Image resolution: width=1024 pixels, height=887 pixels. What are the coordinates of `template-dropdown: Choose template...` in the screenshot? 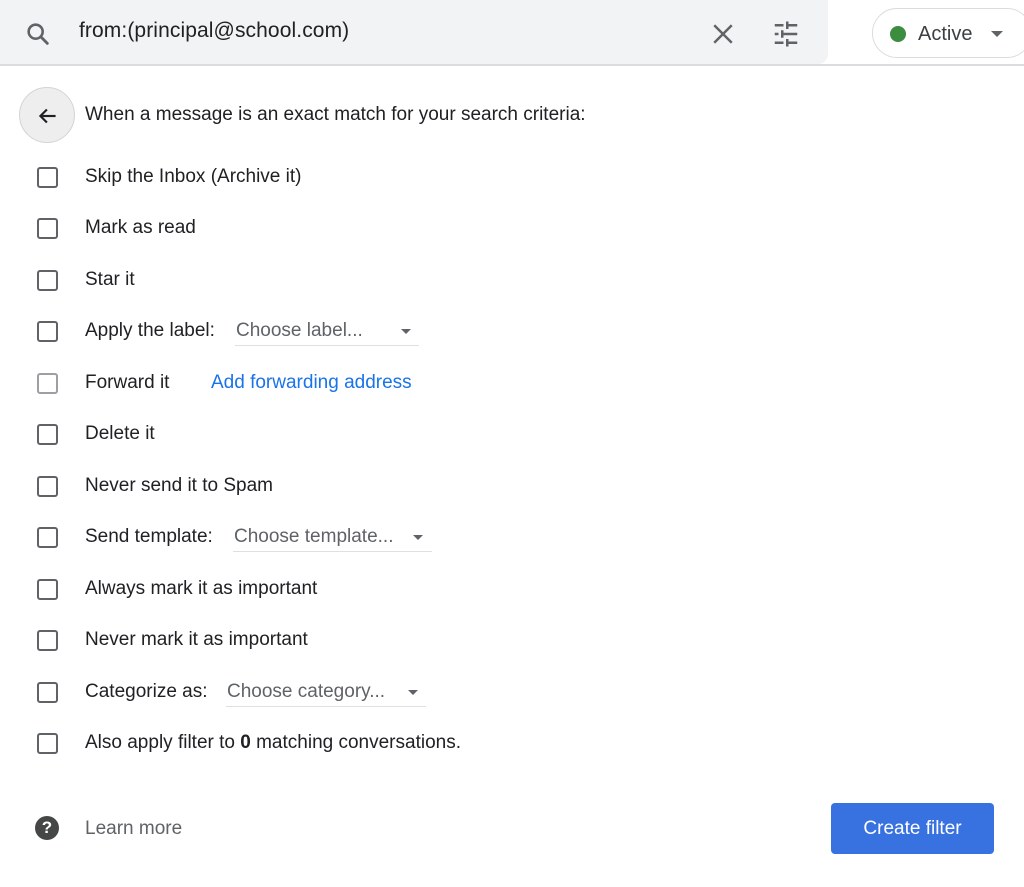 It's located at (332, 538).